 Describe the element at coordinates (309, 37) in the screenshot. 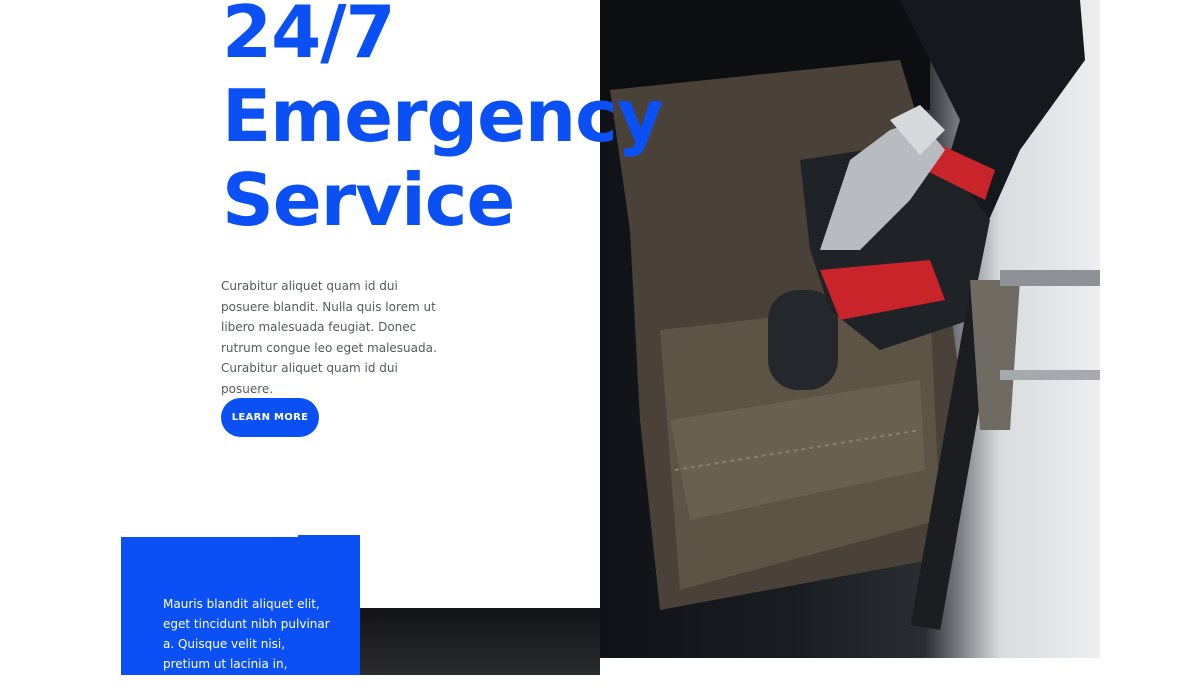

I see `headline-line-1: 24/7` at that location.